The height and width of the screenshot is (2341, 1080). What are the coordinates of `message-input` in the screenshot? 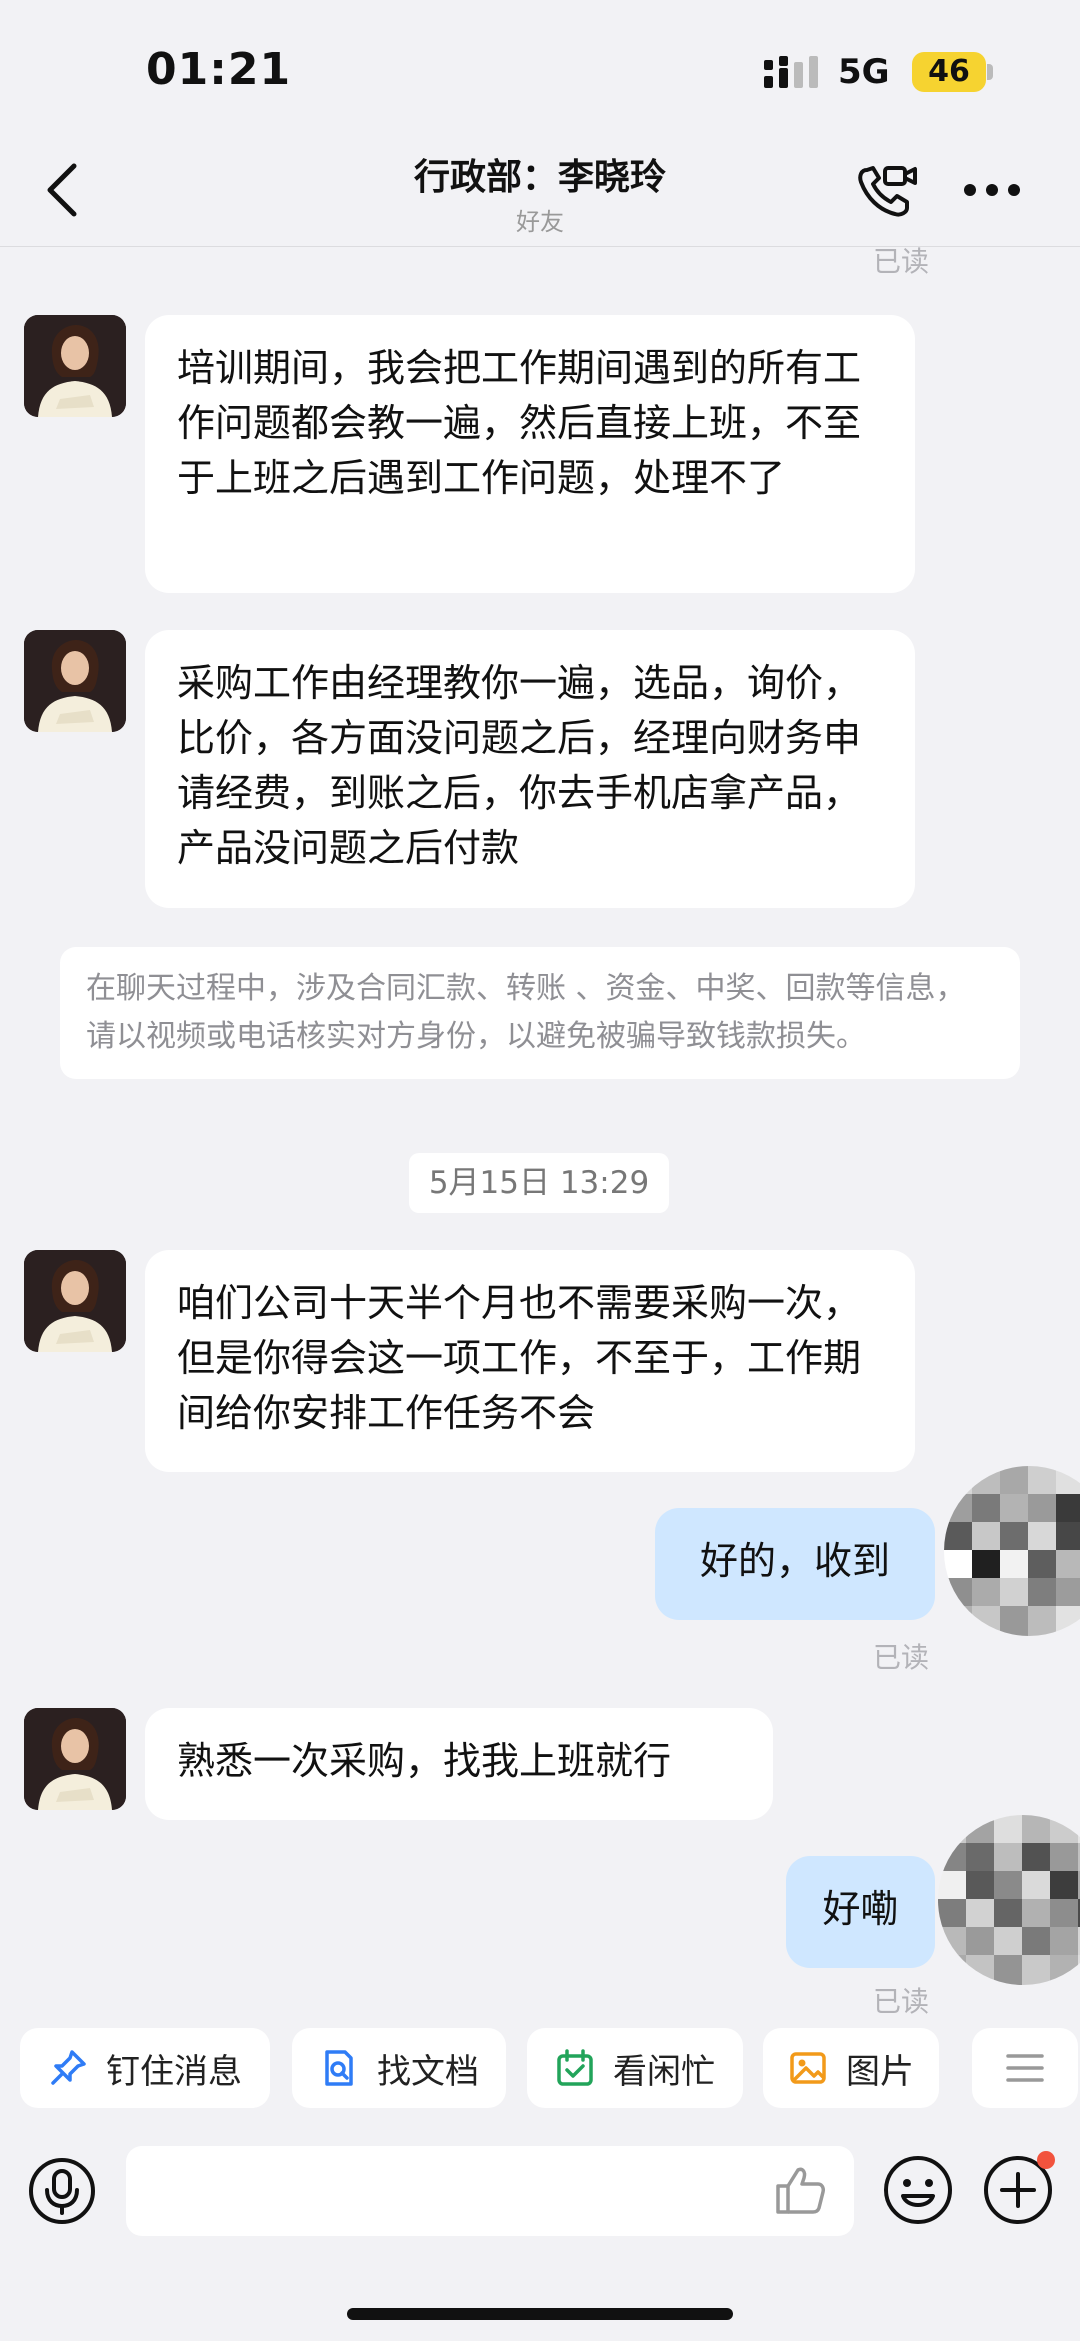 It's located at (490, 2191).